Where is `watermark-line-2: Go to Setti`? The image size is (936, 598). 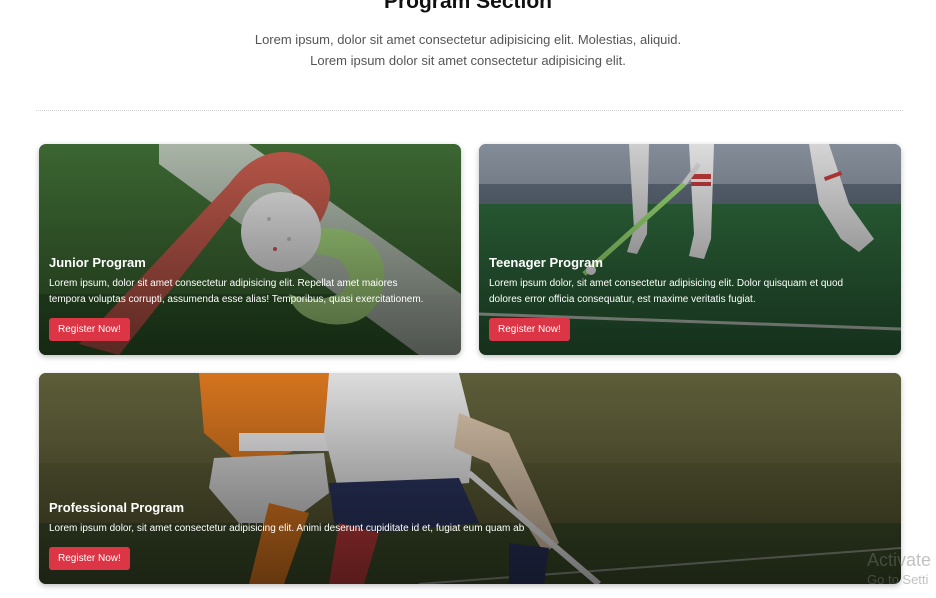 watermark-line-2: Go to Setti is located at coordinates (898, 579).